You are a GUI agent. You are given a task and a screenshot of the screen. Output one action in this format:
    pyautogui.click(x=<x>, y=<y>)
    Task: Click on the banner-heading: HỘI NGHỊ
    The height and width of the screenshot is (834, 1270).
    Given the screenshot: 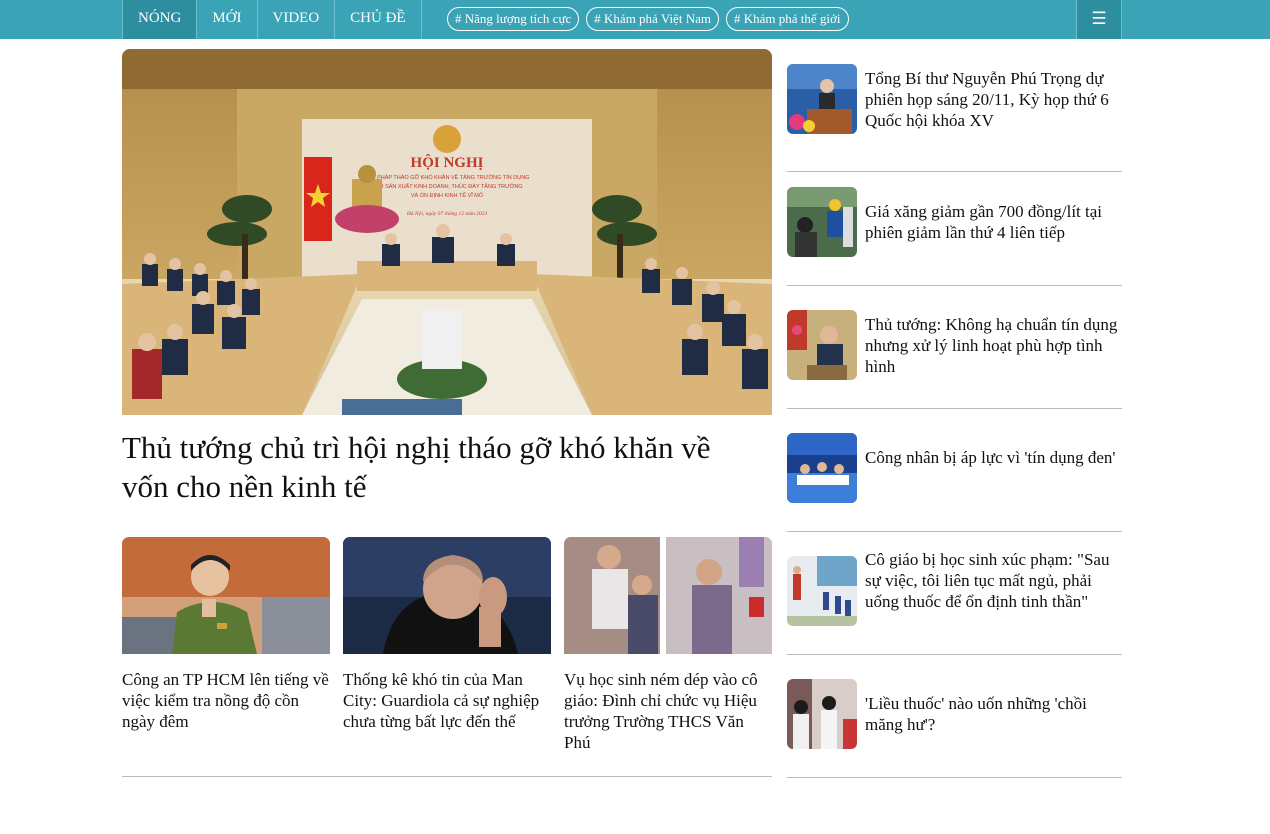 What is the action you would take?
    pyautogui.click(x=447, y=162)
    